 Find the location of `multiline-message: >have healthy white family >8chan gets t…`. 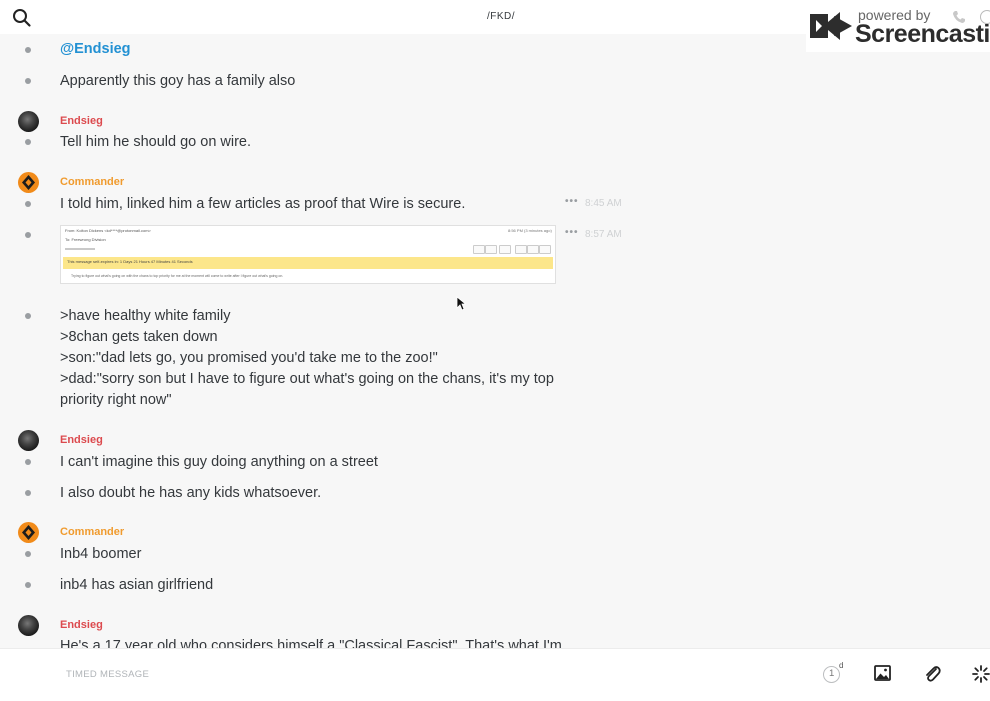

multiline-message: >have healthy white family >8chan gets t… is located at coordinates (307, 358).